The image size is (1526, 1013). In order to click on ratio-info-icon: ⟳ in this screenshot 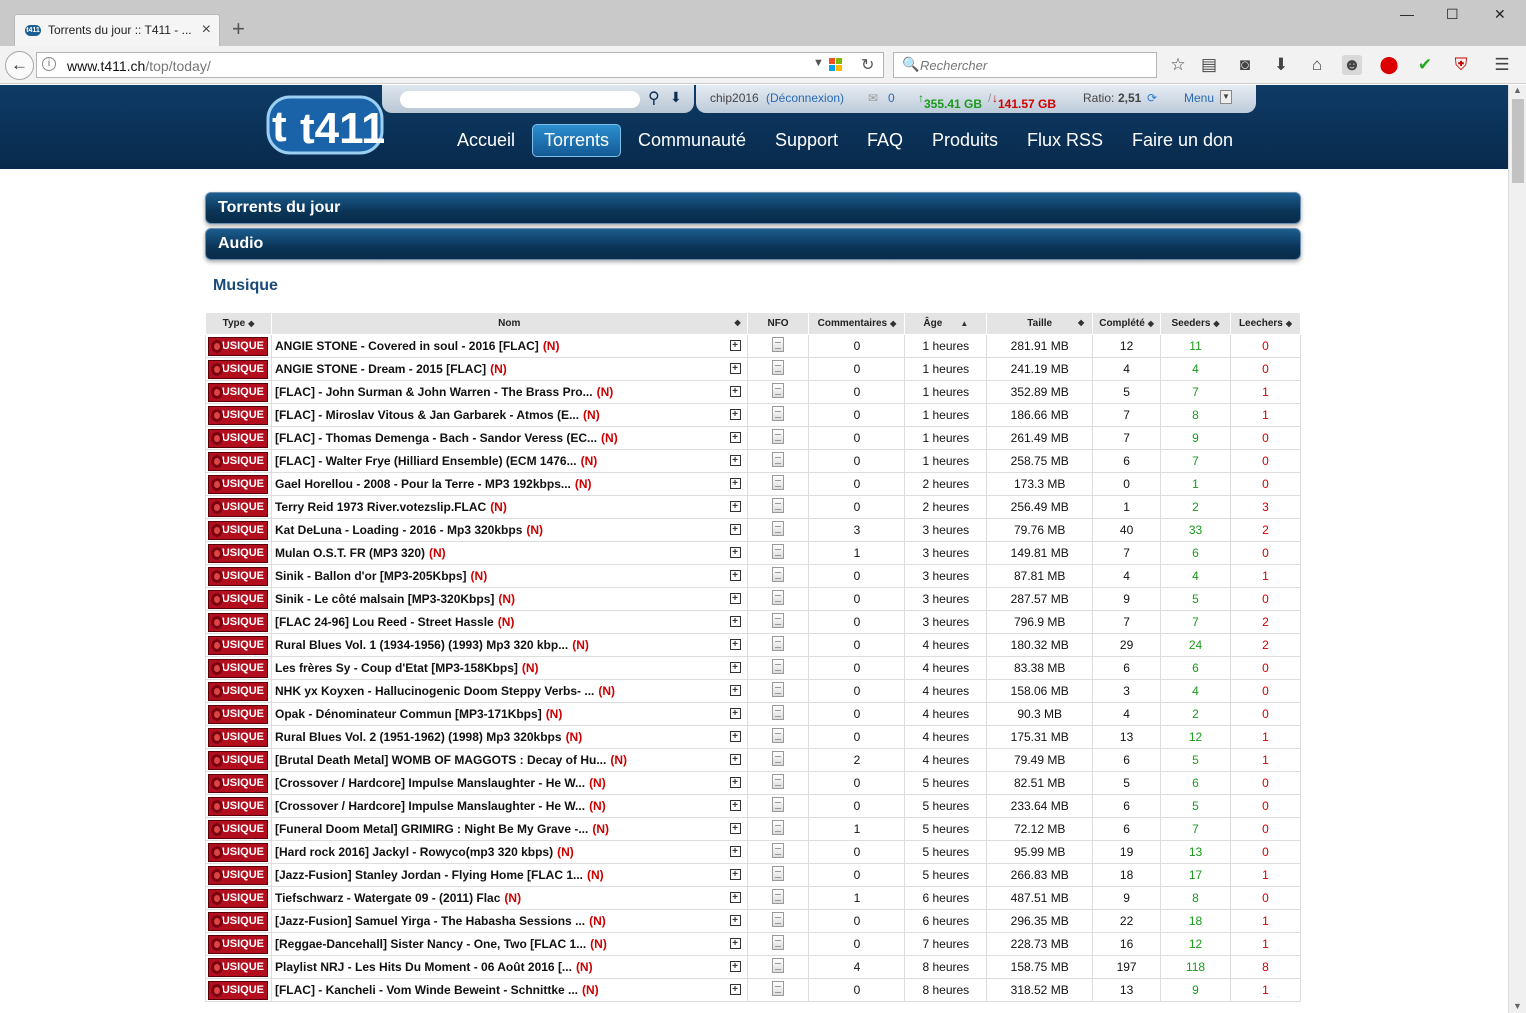, I will do `click(1152, 98)`.